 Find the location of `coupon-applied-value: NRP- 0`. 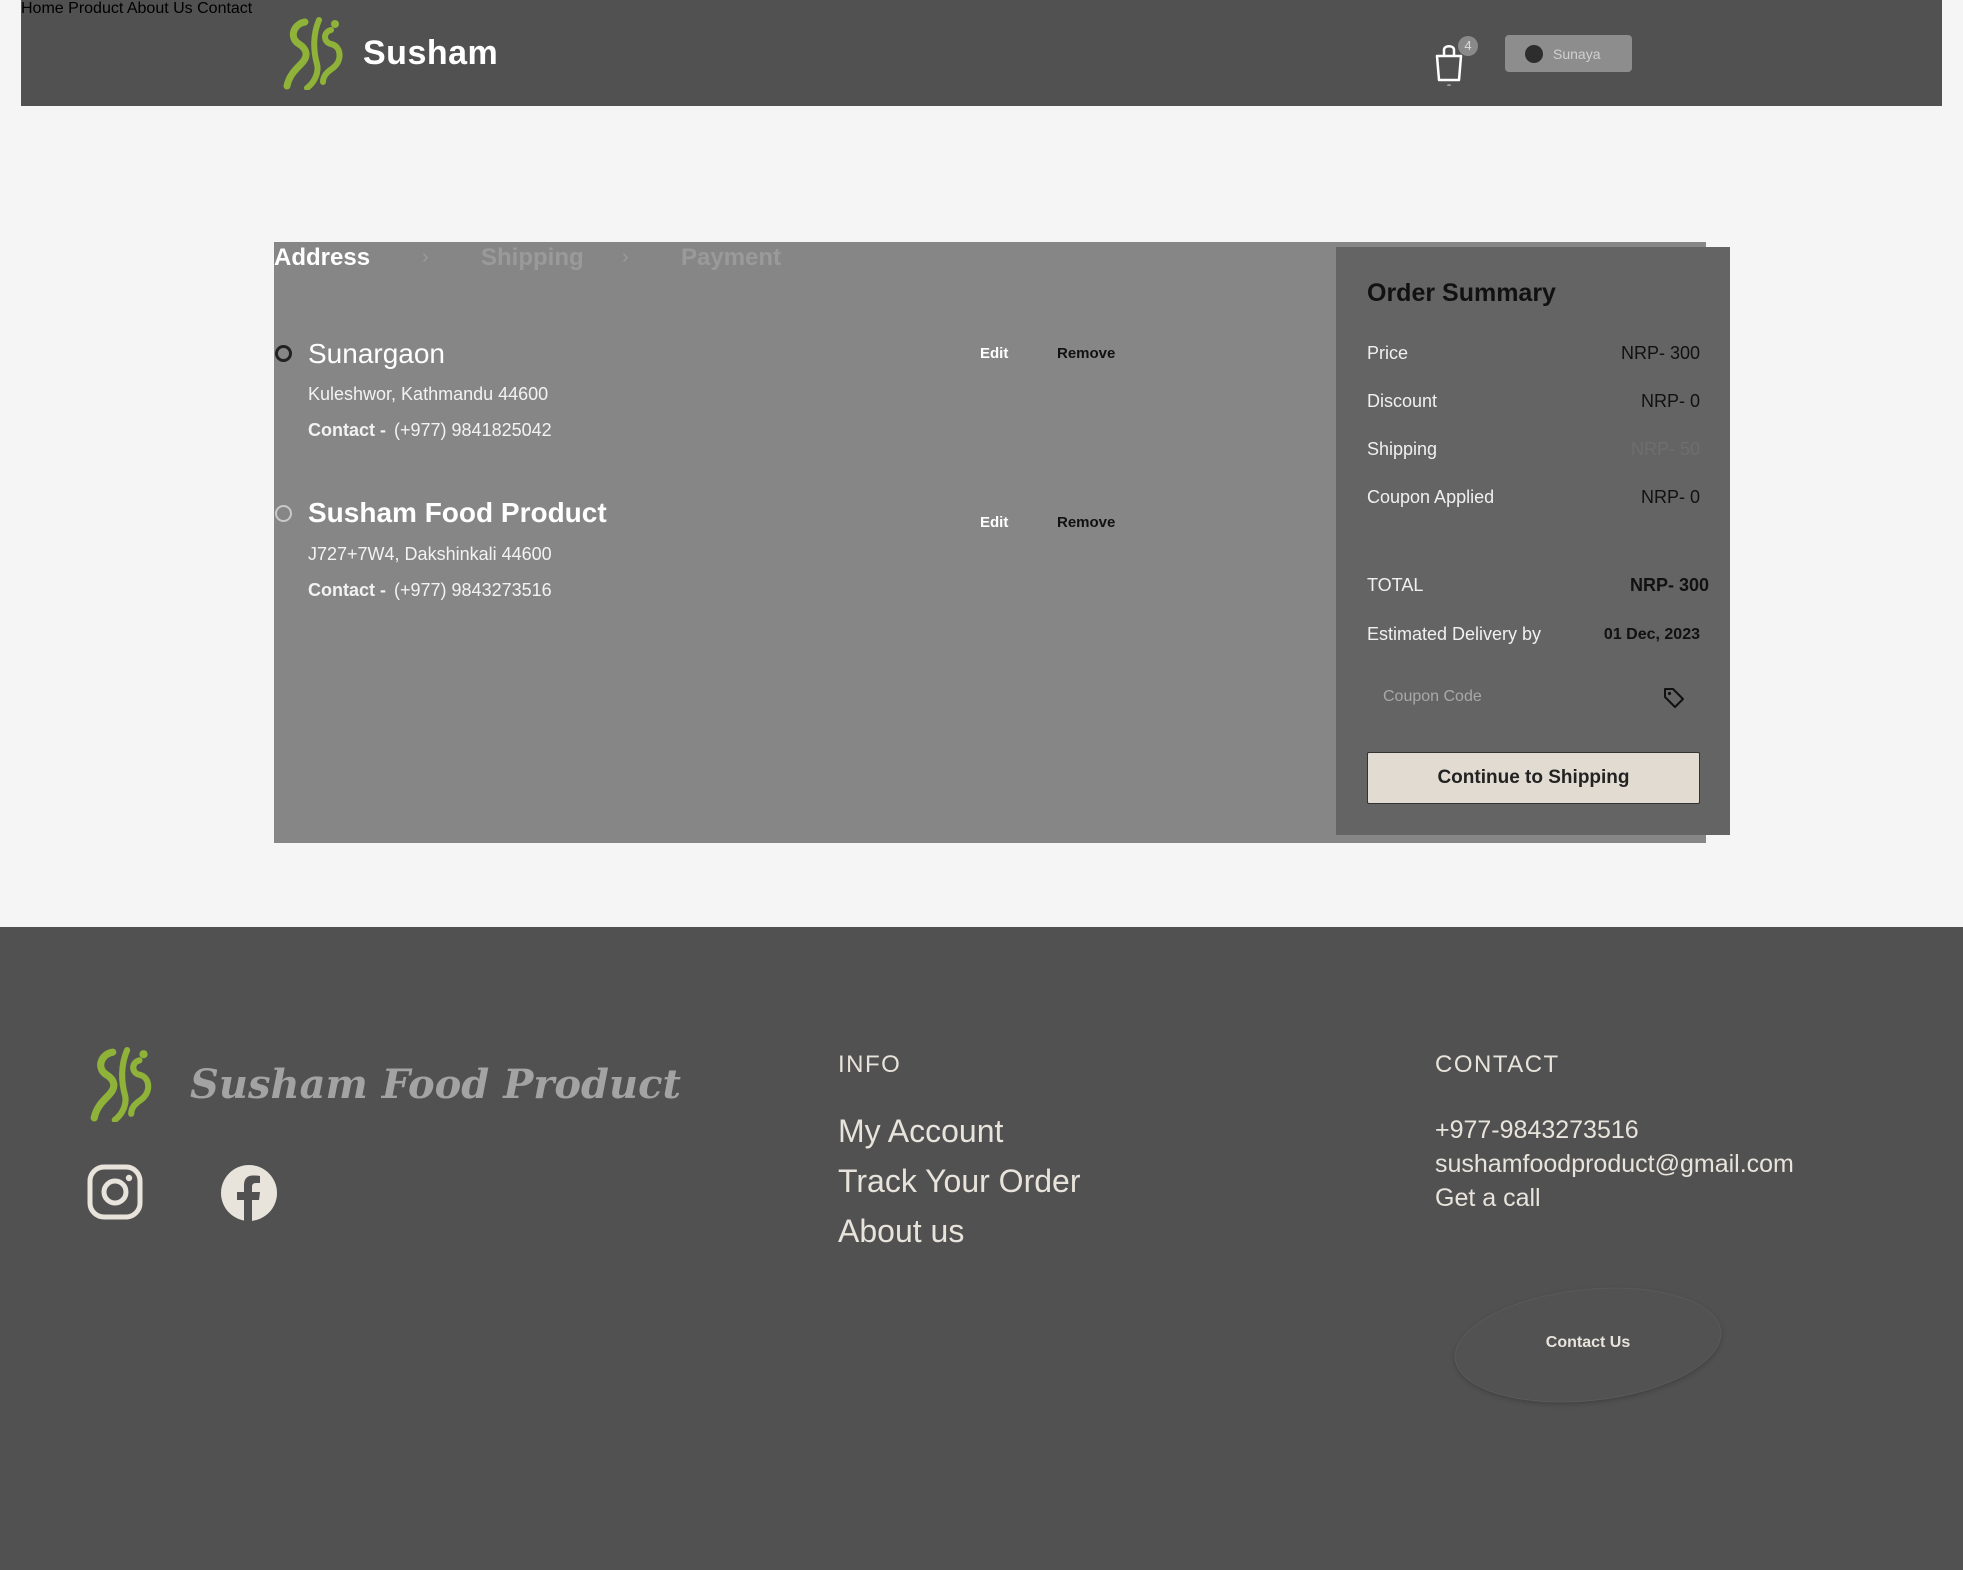

coupon-applied-value: NRP- 0 is located at coordinates (1670, 497).